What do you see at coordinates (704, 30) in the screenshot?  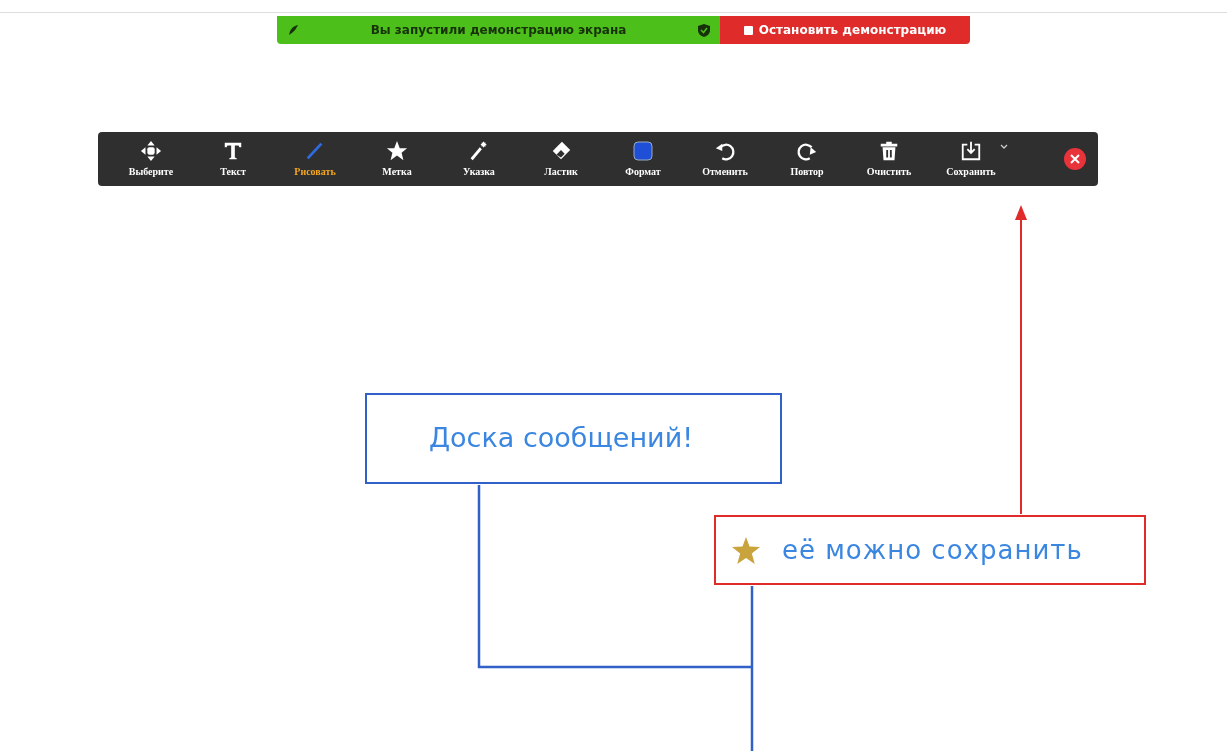 I see `shield-icon` at bounding box center [704, 30].